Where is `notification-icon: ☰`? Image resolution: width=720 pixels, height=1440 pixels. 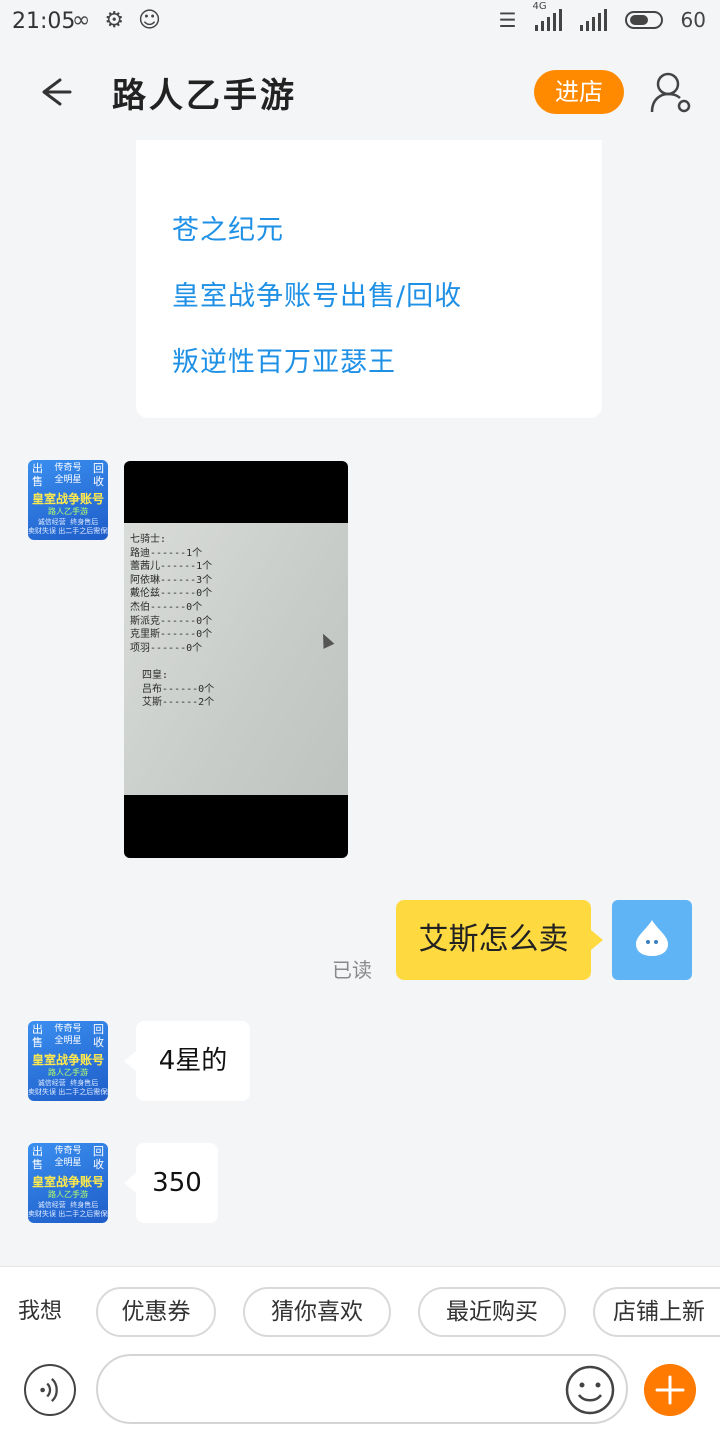
notification-icon: ☰ is located at coordinates (507, 20).